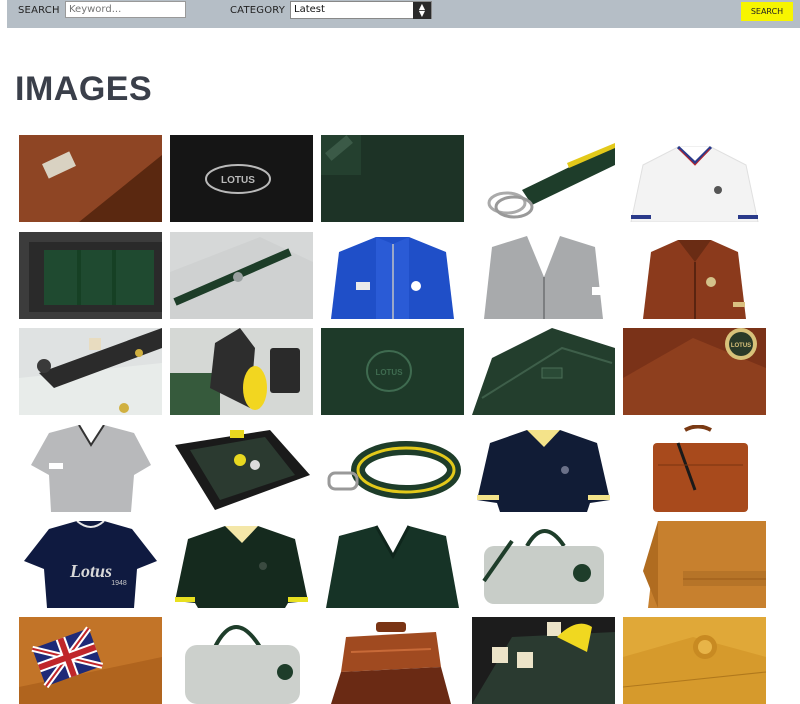  Describe the element at coordinates (392, 564) in the screenshot. I see `gallery-image-green-vneck-sweater` at that location.